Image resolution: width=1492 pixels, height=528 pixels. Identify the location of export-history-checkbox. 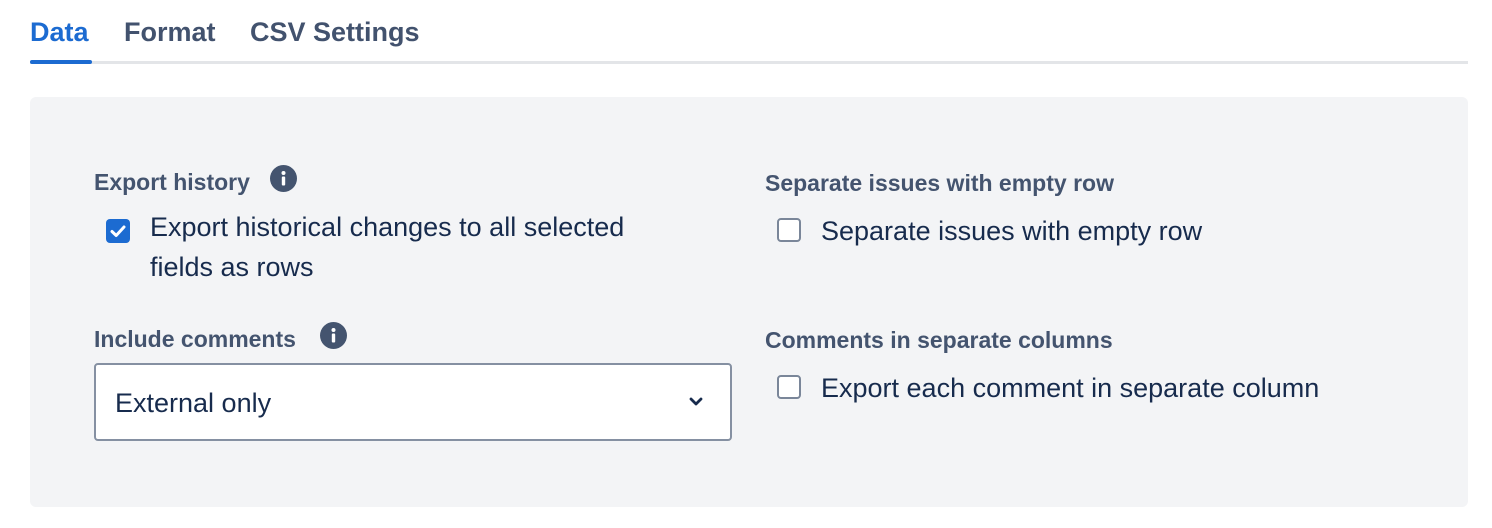
(118, 231).